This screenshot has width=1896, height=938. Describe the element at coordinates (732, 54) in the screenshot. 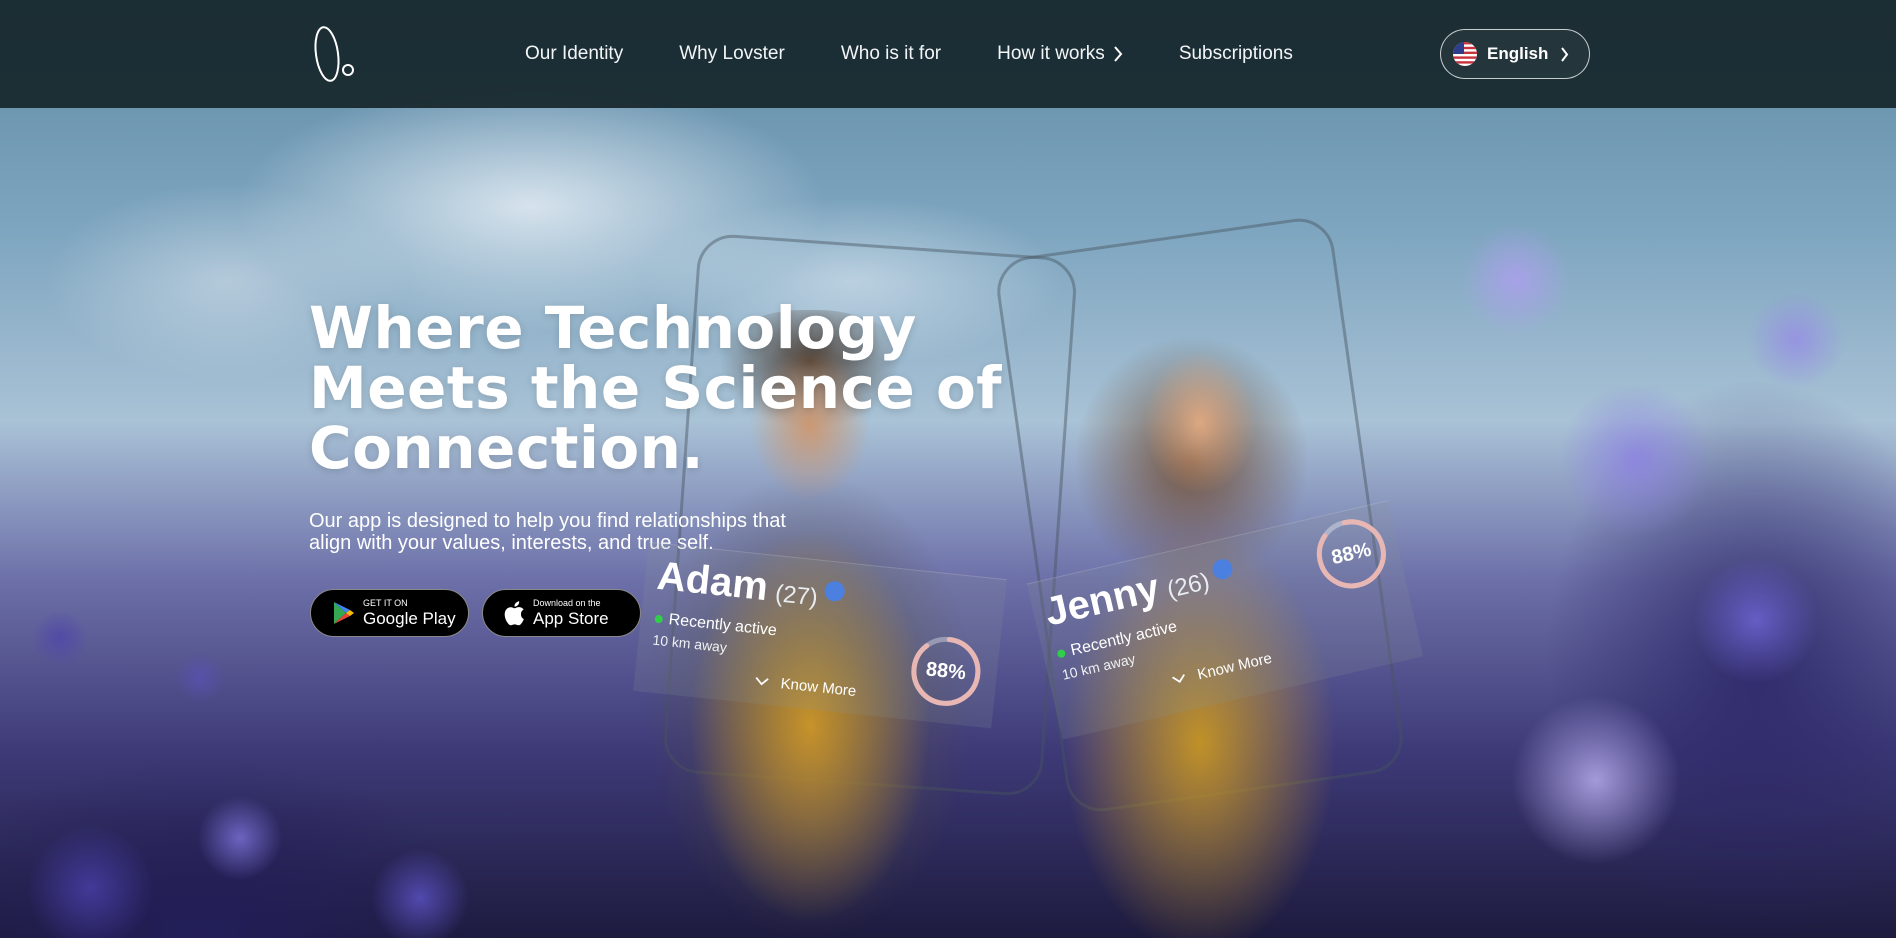

I see `nav-link-why-lovster: Why Lovster` at that location.